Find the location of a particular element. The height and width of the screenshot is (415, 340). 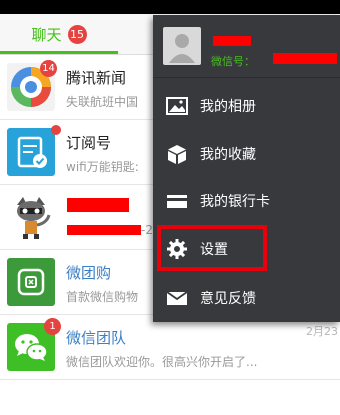

redacted-preview is located at coordinates (104, 230).